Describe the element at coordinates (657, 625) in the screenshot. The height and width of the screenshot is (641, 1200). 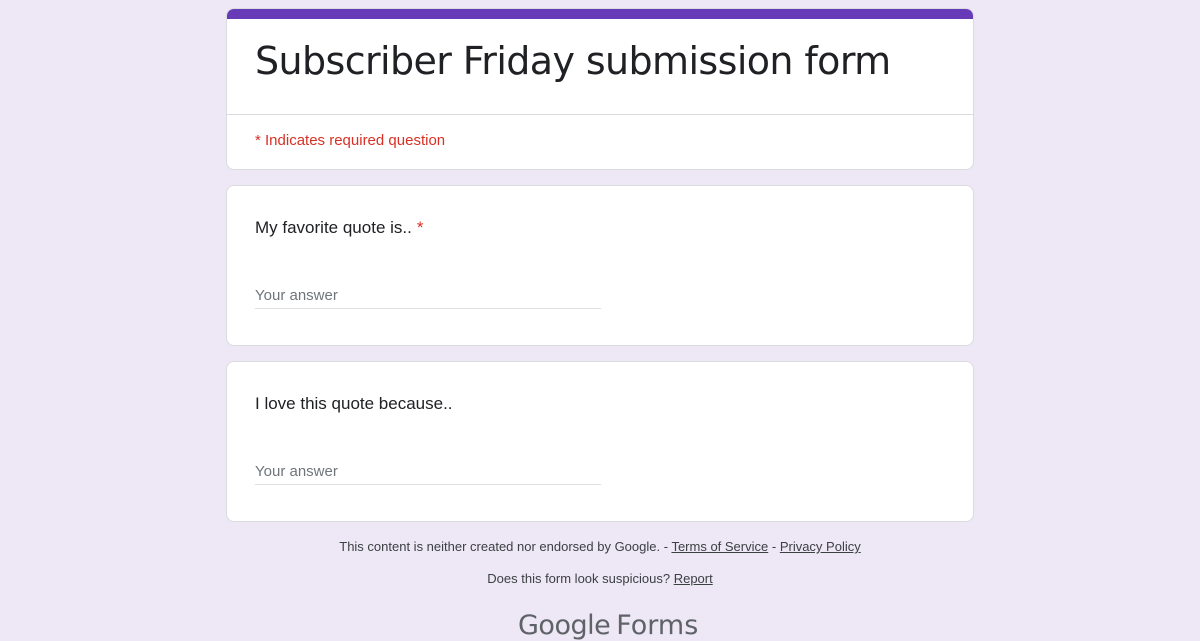
I see `forms-wordmark: Forms` at that location.